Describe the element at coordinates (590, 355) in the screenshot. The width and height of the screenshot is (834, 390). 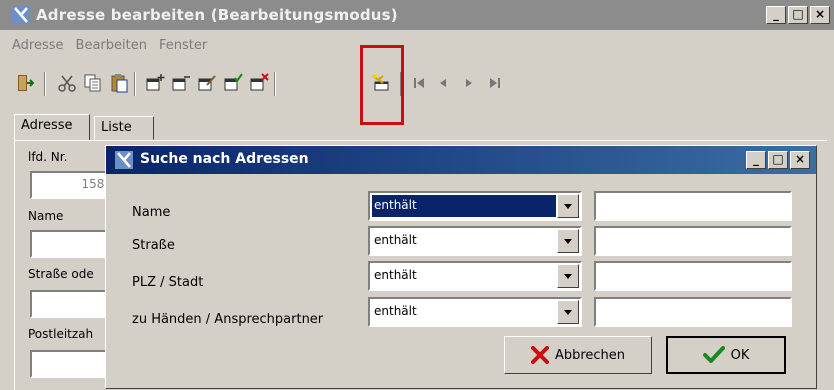
I see `cancel-label: Abbrechen` at that location.